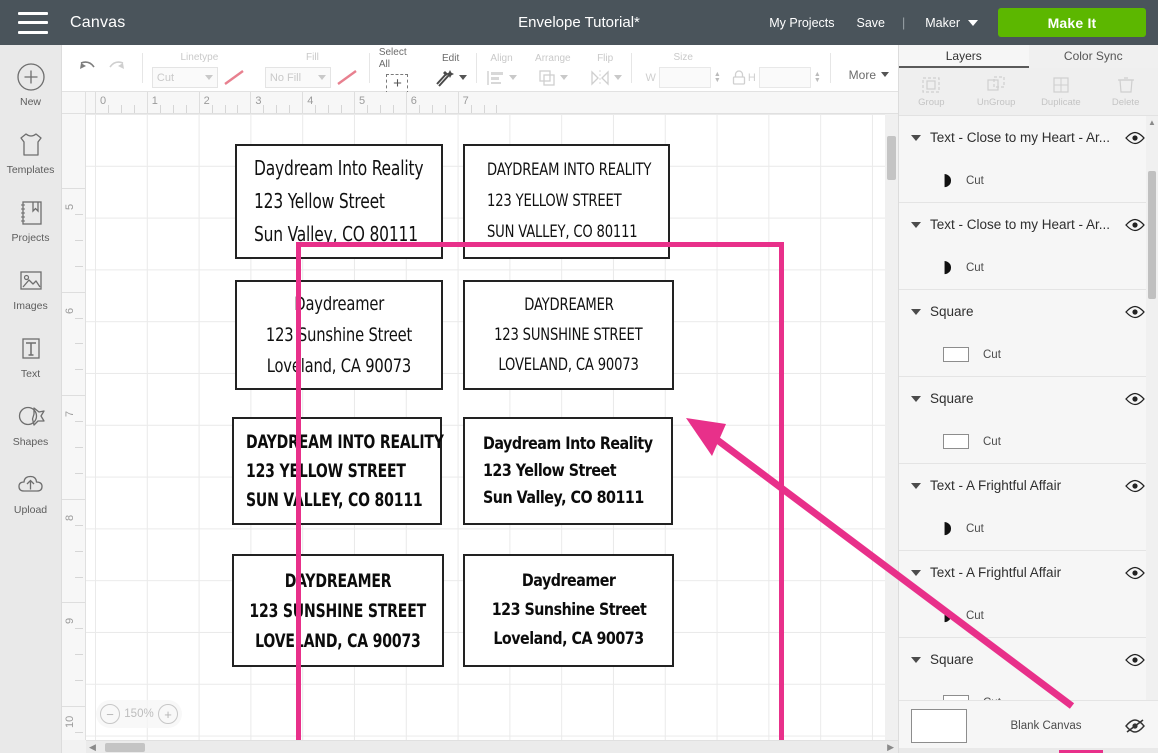  I want to click on flip-icon, so click(600, 78).